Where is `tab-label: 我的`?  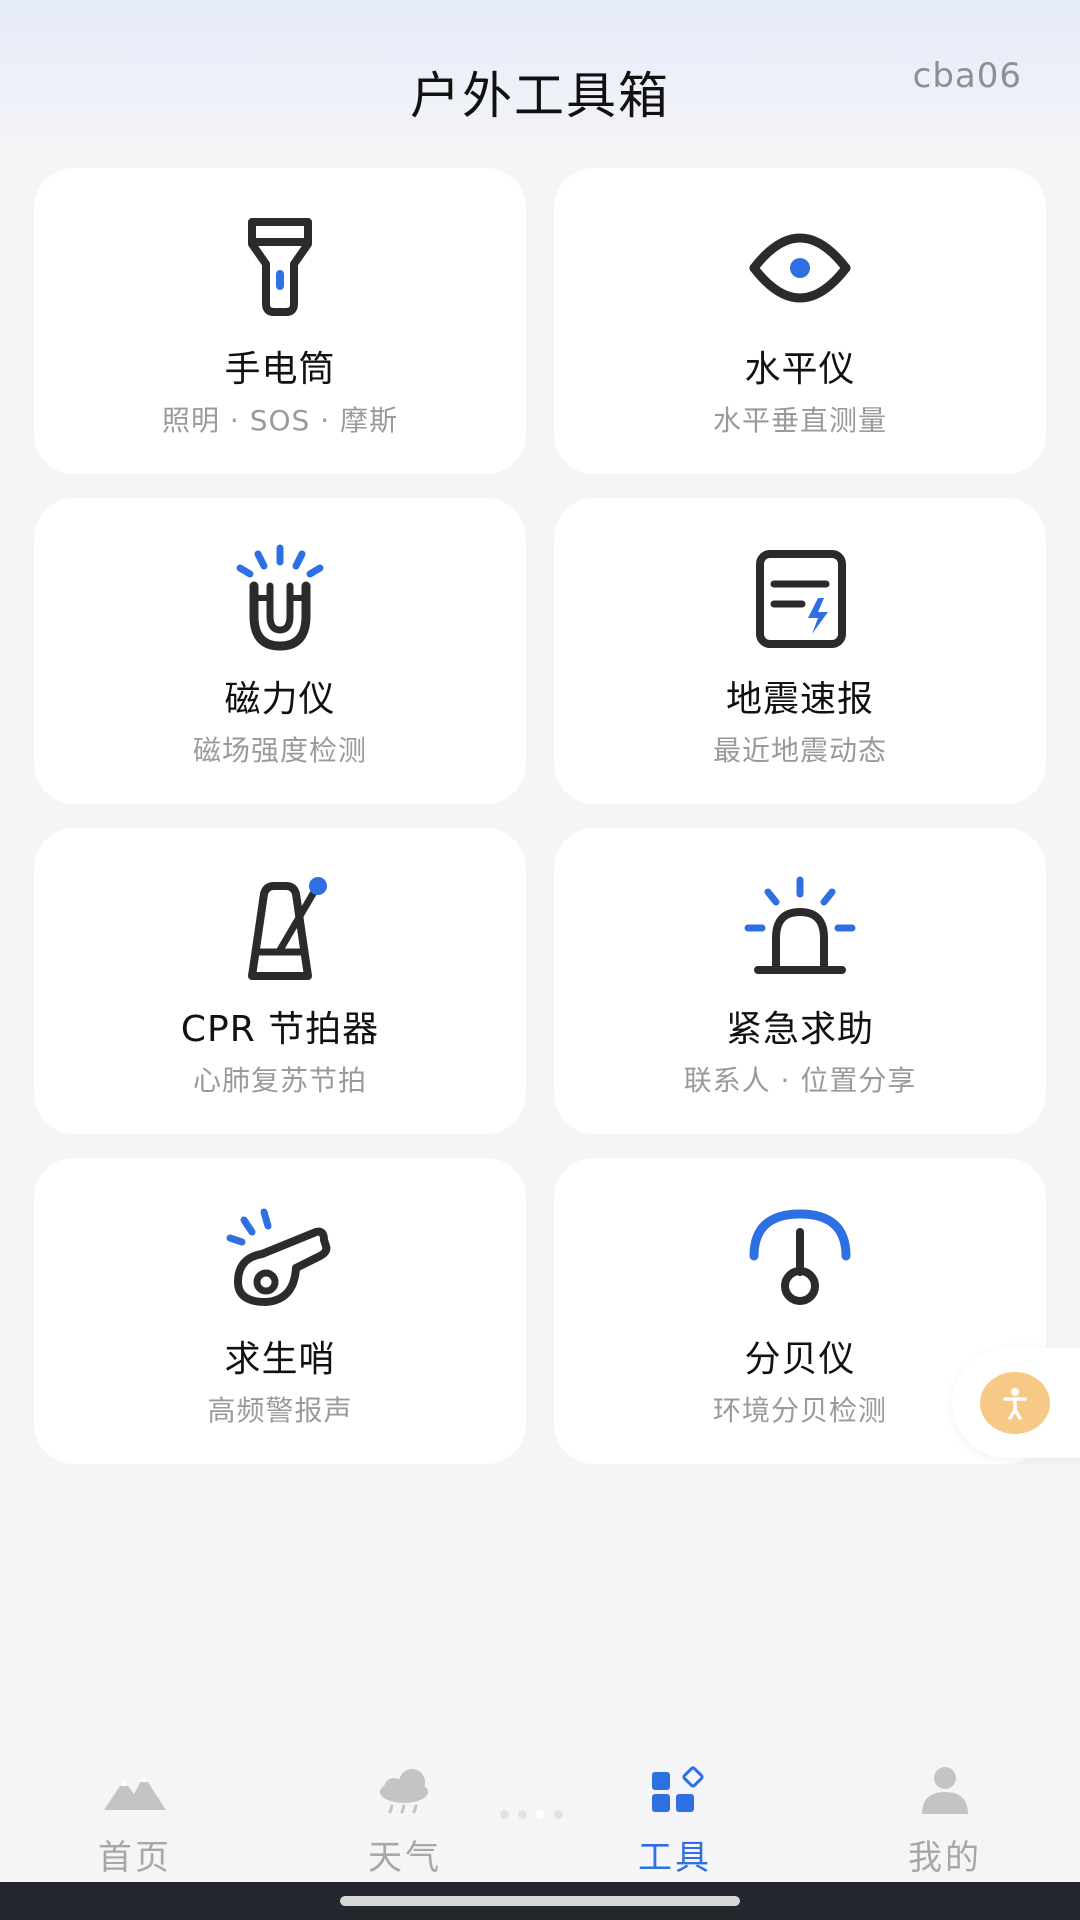
tab-label: 我的 is located at coordinates (945, 1858).